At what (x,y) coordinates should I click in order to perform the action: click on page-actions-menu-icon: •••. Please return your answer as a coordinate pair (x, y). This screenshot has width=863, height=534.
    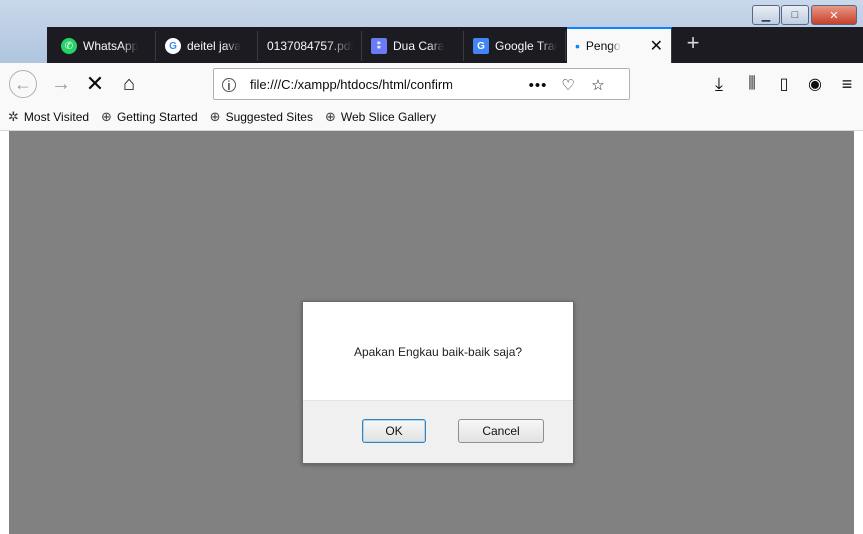
    Looking at the image, I should click on (538, 85).